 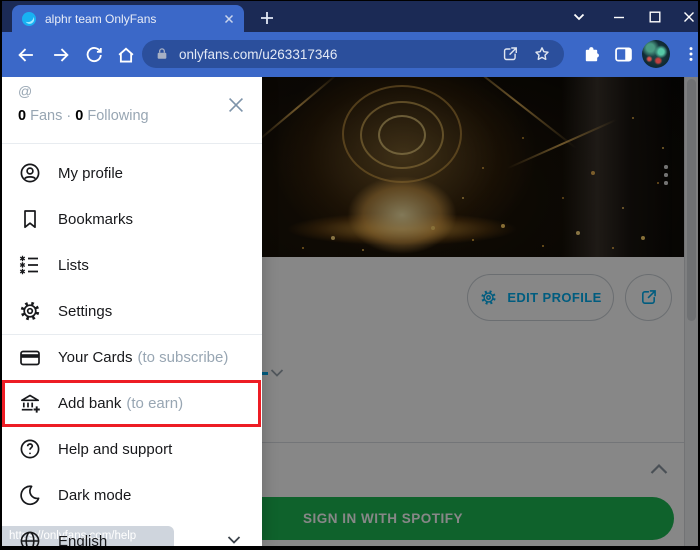 I want to click on forward-icon, so click(x=61, y=55).